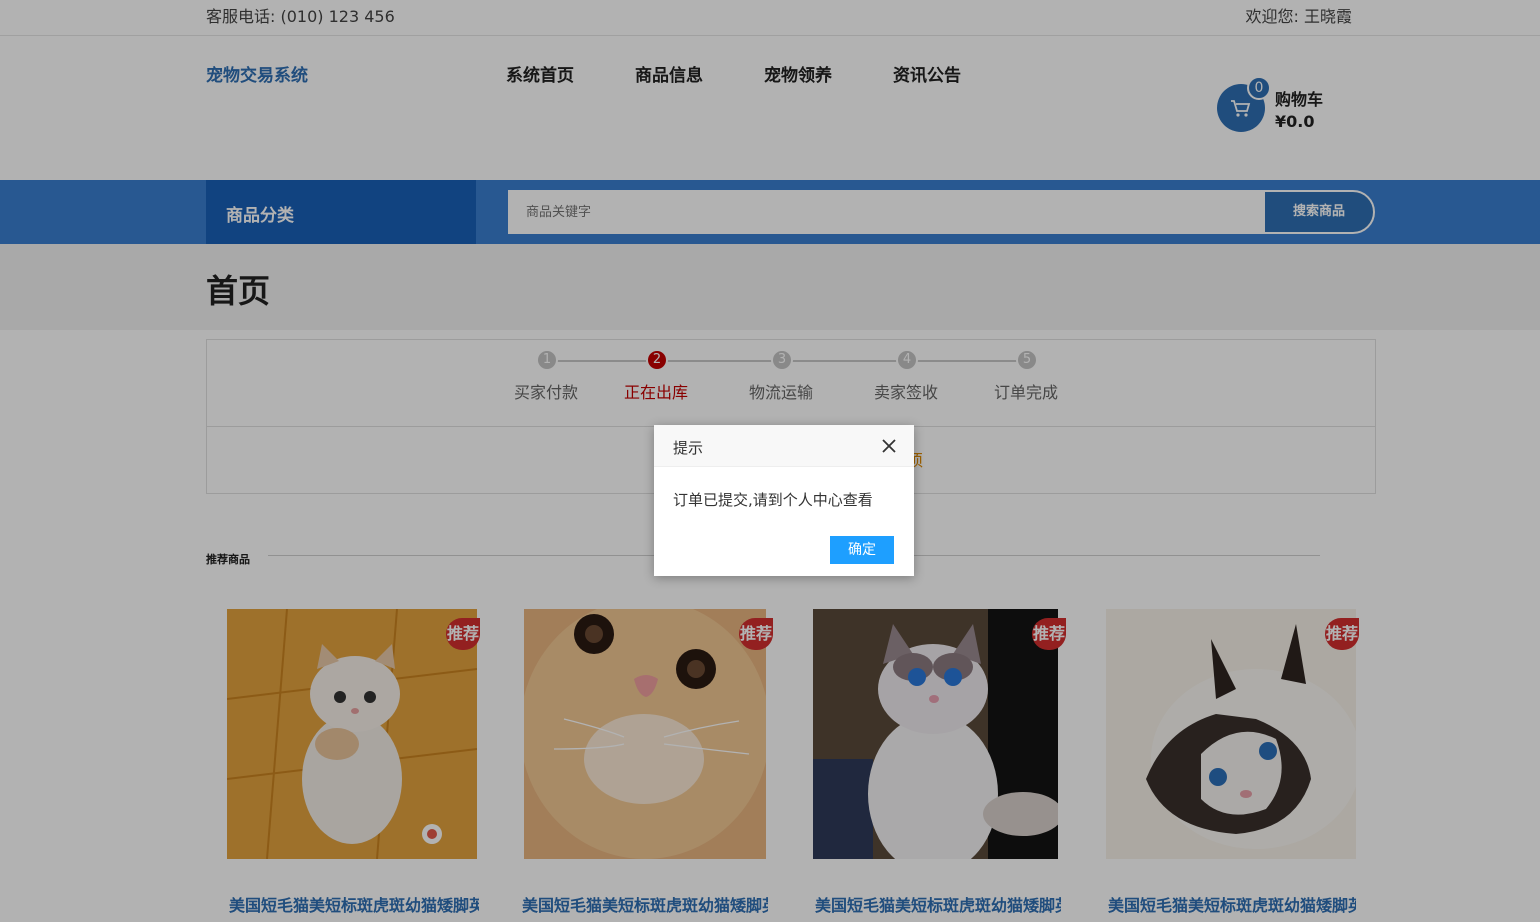 The width and height of the screenshot is (1540, 922). I want to click on dialog-message: 订单已提交,请到个人中心查看, so click(773, 500).